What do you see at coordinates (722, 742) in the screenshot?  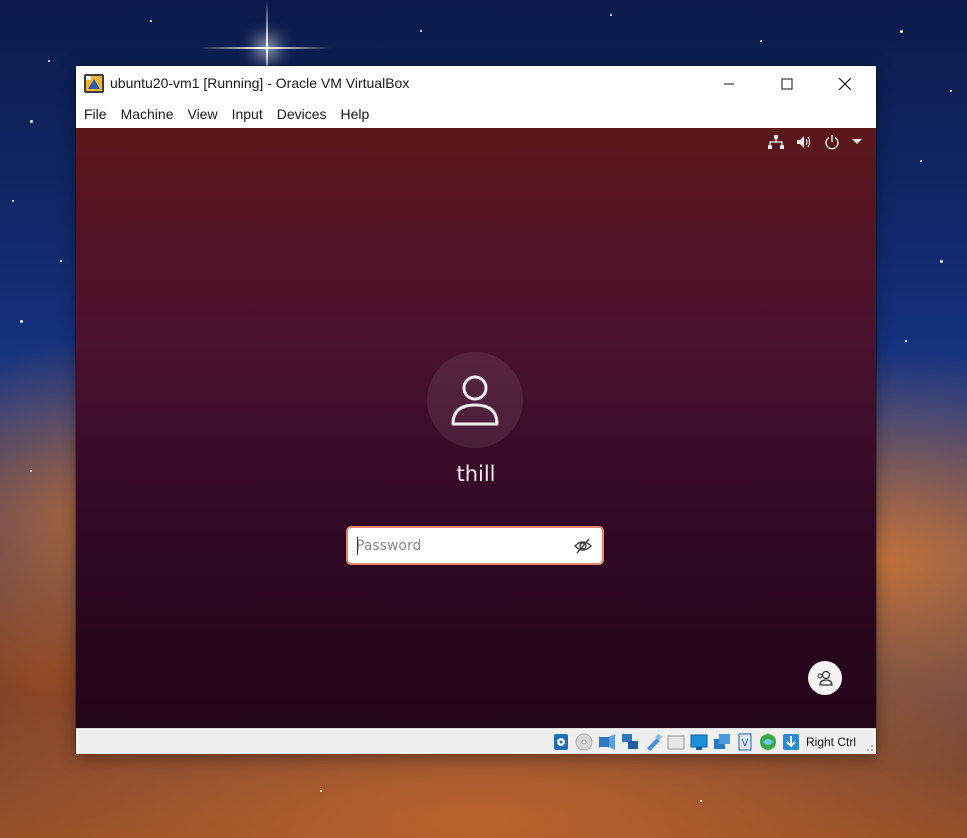 I see `video-capture-icon` at bounding box center [722, 742].